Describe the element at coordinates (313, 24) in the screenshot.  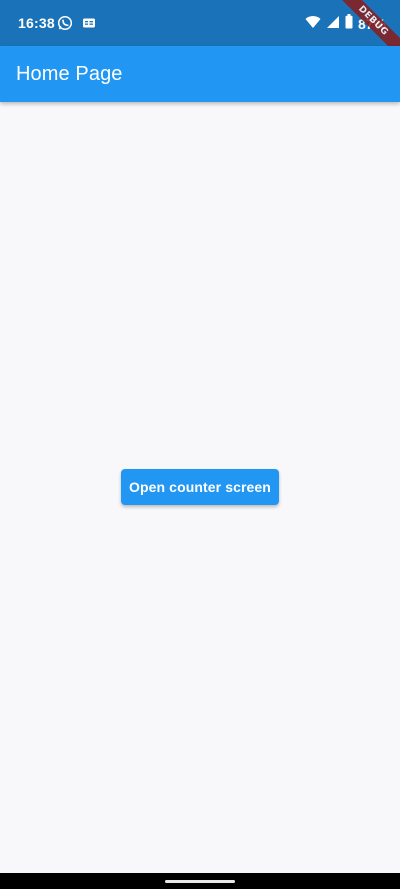
I see `wifi-icon` at that location.